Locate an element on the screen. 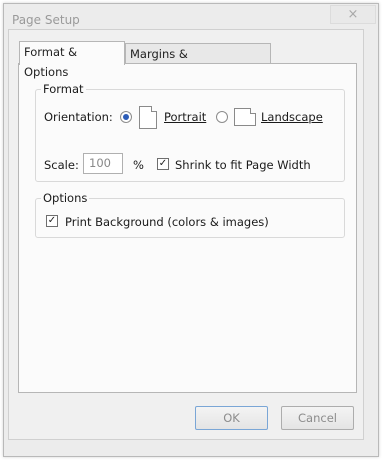 The width and height of the screenshot is (384, 461). close-icon: × is located at coordinates (353, 14).